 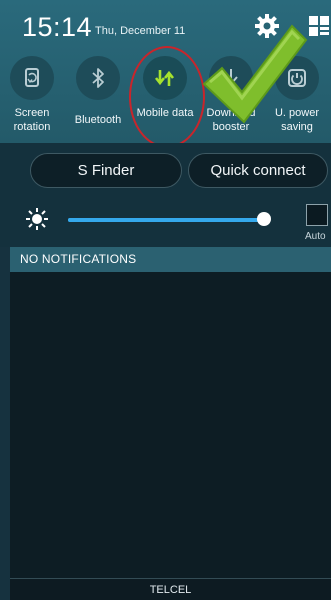 I want to click on clock-time: 15:14, so click(x=57, y=27).